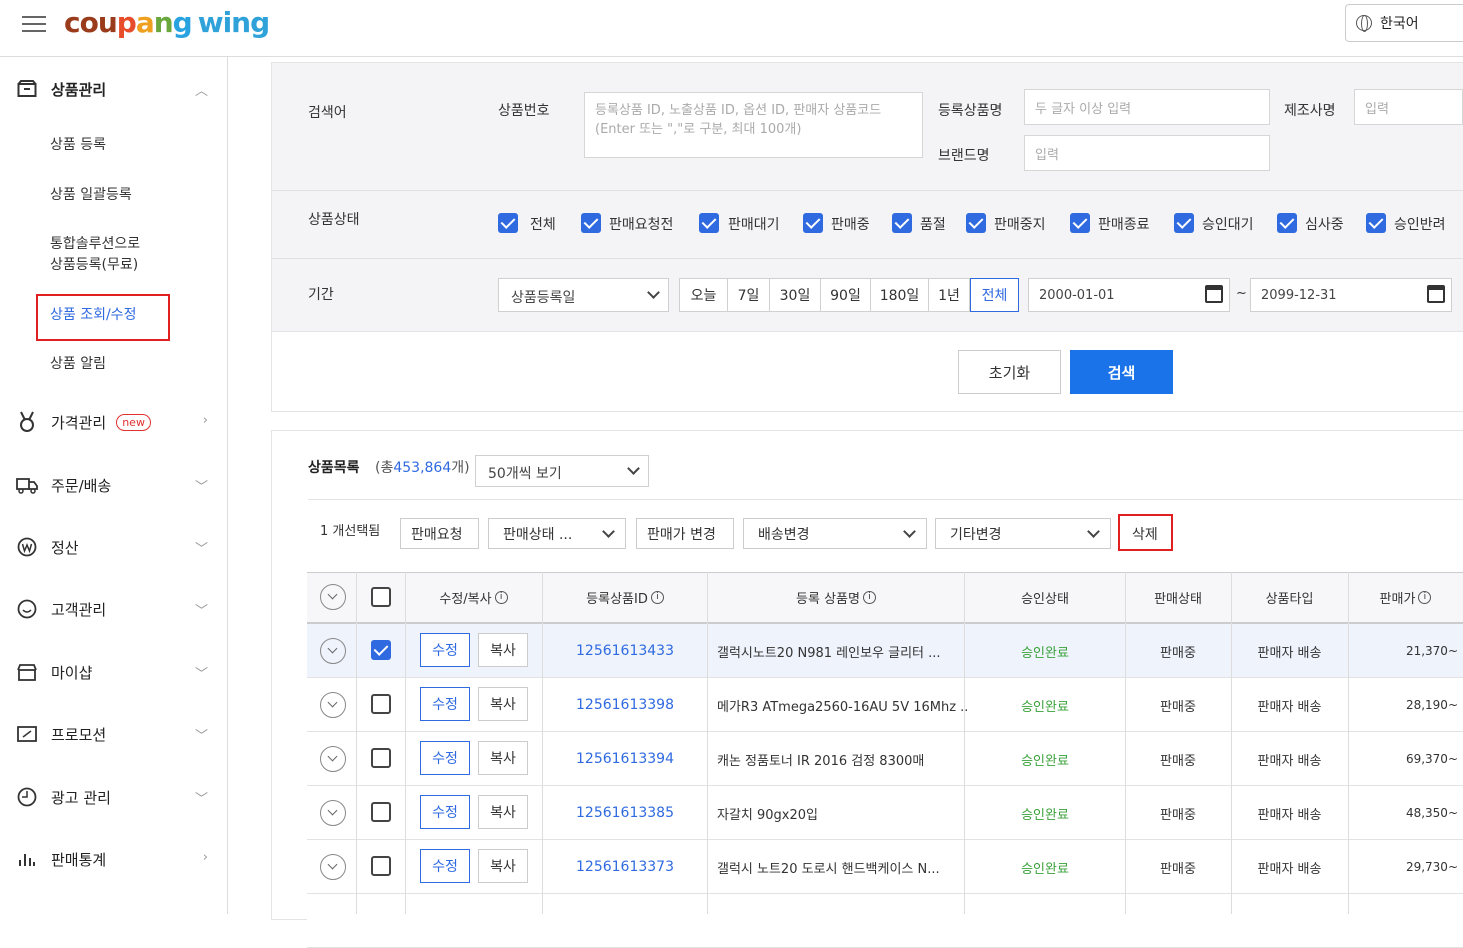  I want to click on chevron-down-icon, so click(653, 292).